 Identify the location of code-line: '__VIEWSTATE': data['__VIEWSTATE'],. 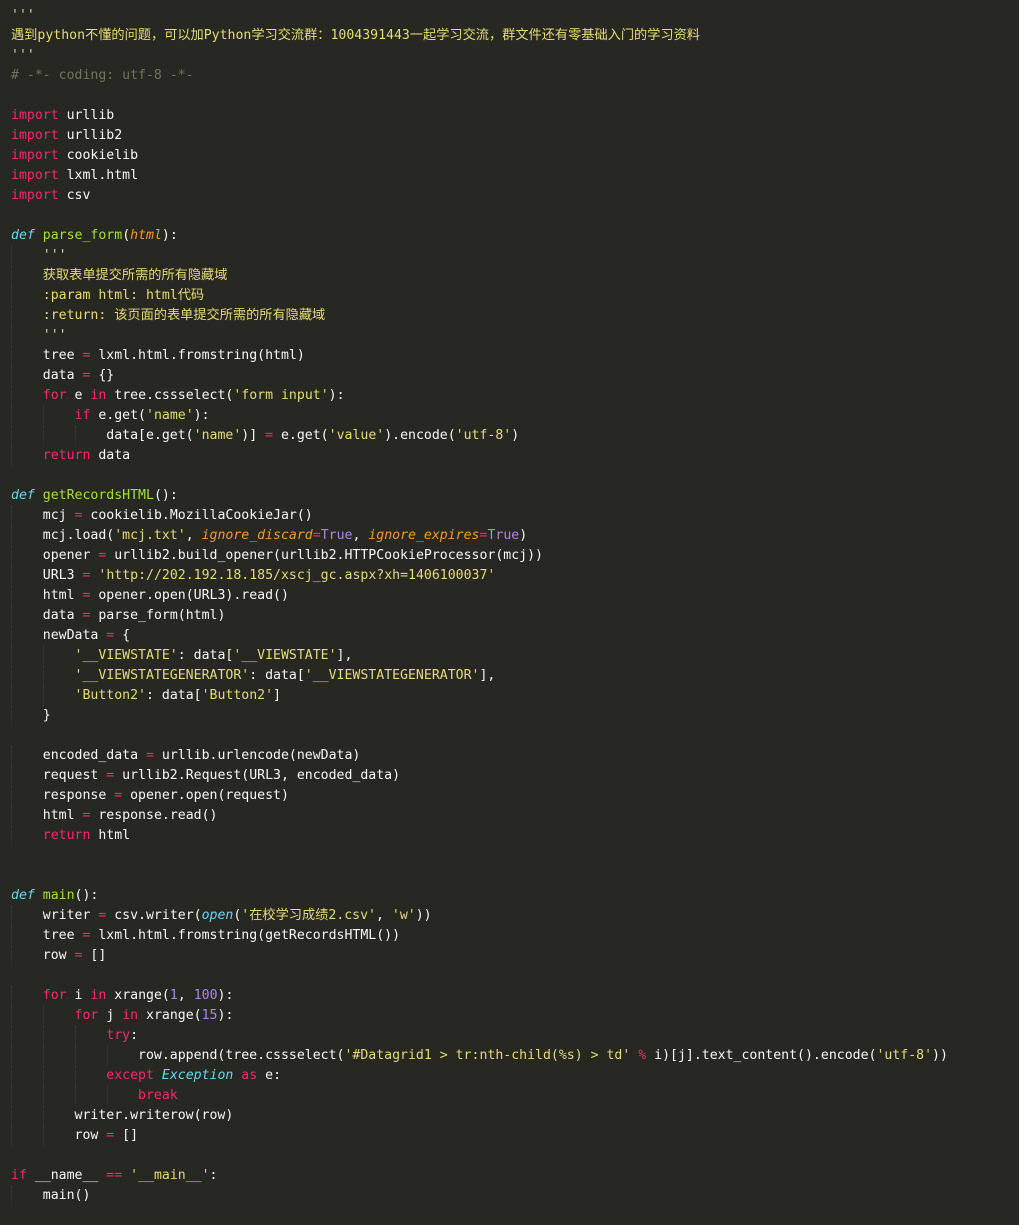
(509, 656).